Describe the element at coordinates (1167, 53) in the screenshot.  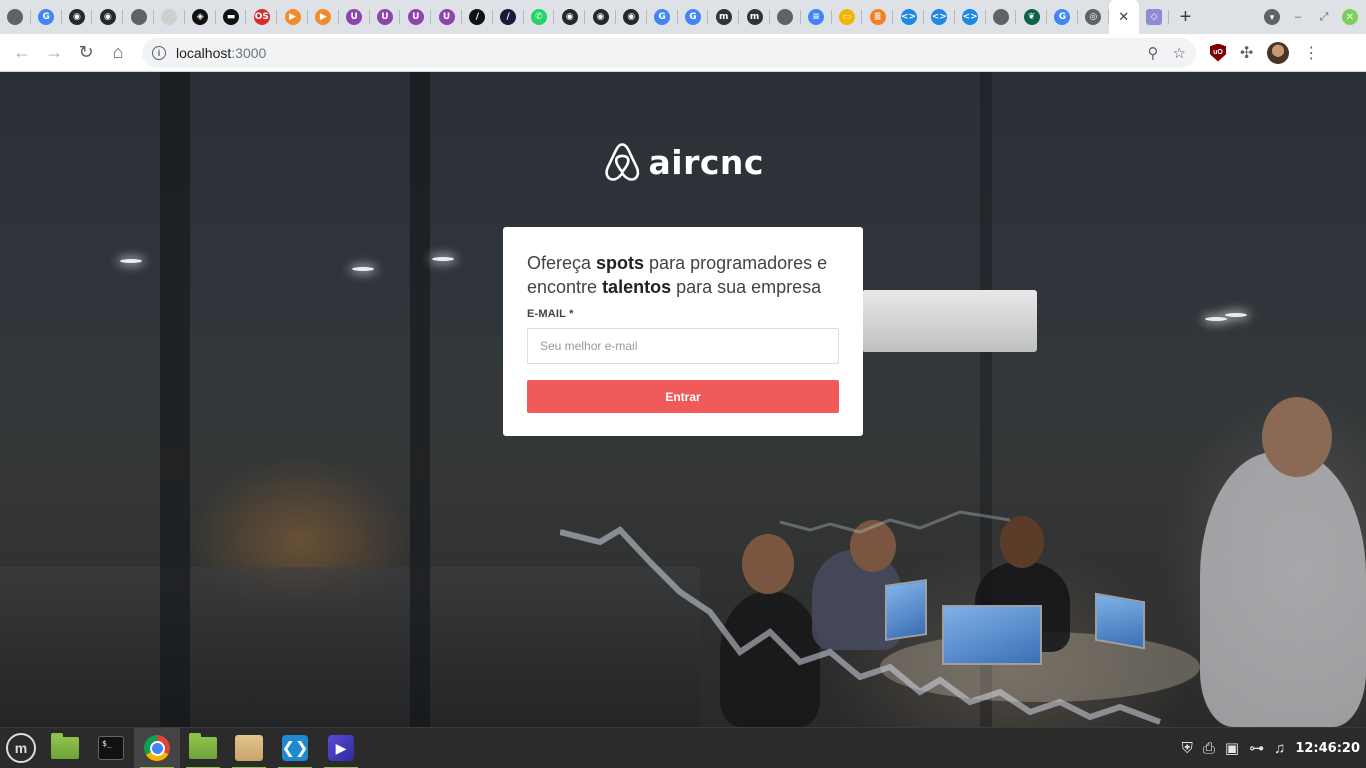
I see `omnibox-actions: ⚲ ☆` at that location.